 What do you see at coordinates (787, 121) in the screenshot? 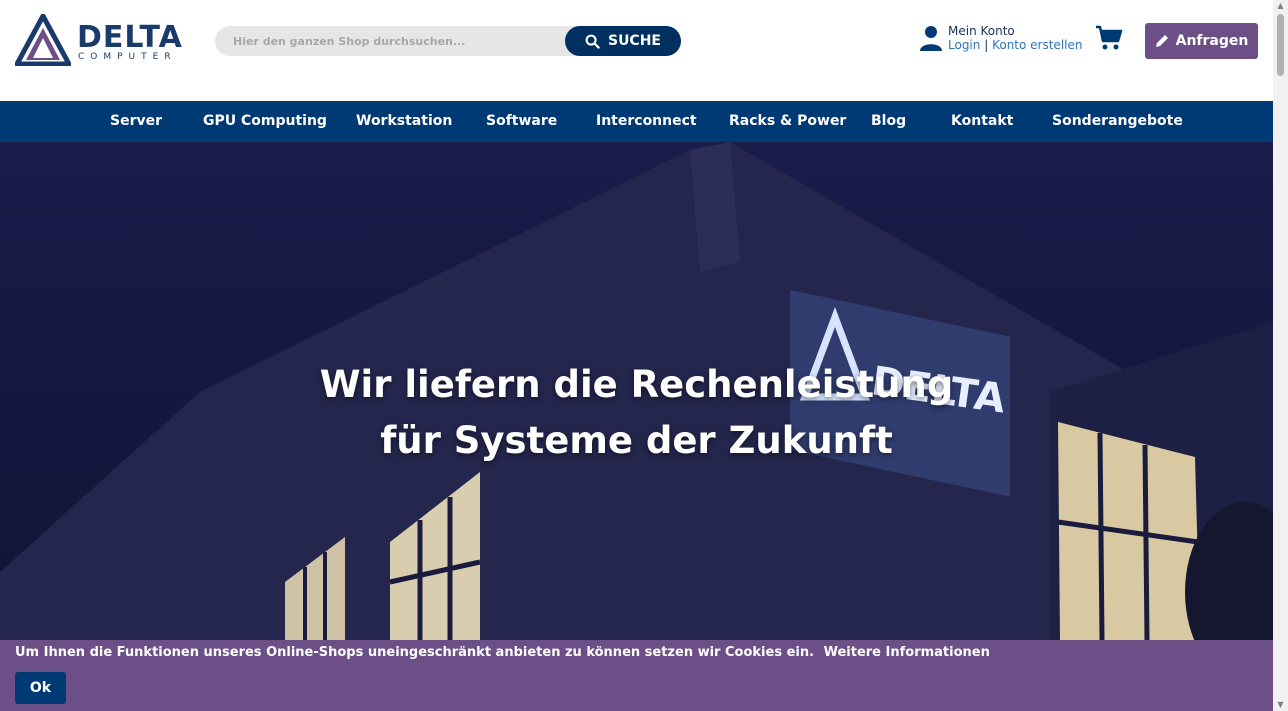
I see `nav-item-racks-power: Racks & Power` at bounding box center [787, 121].